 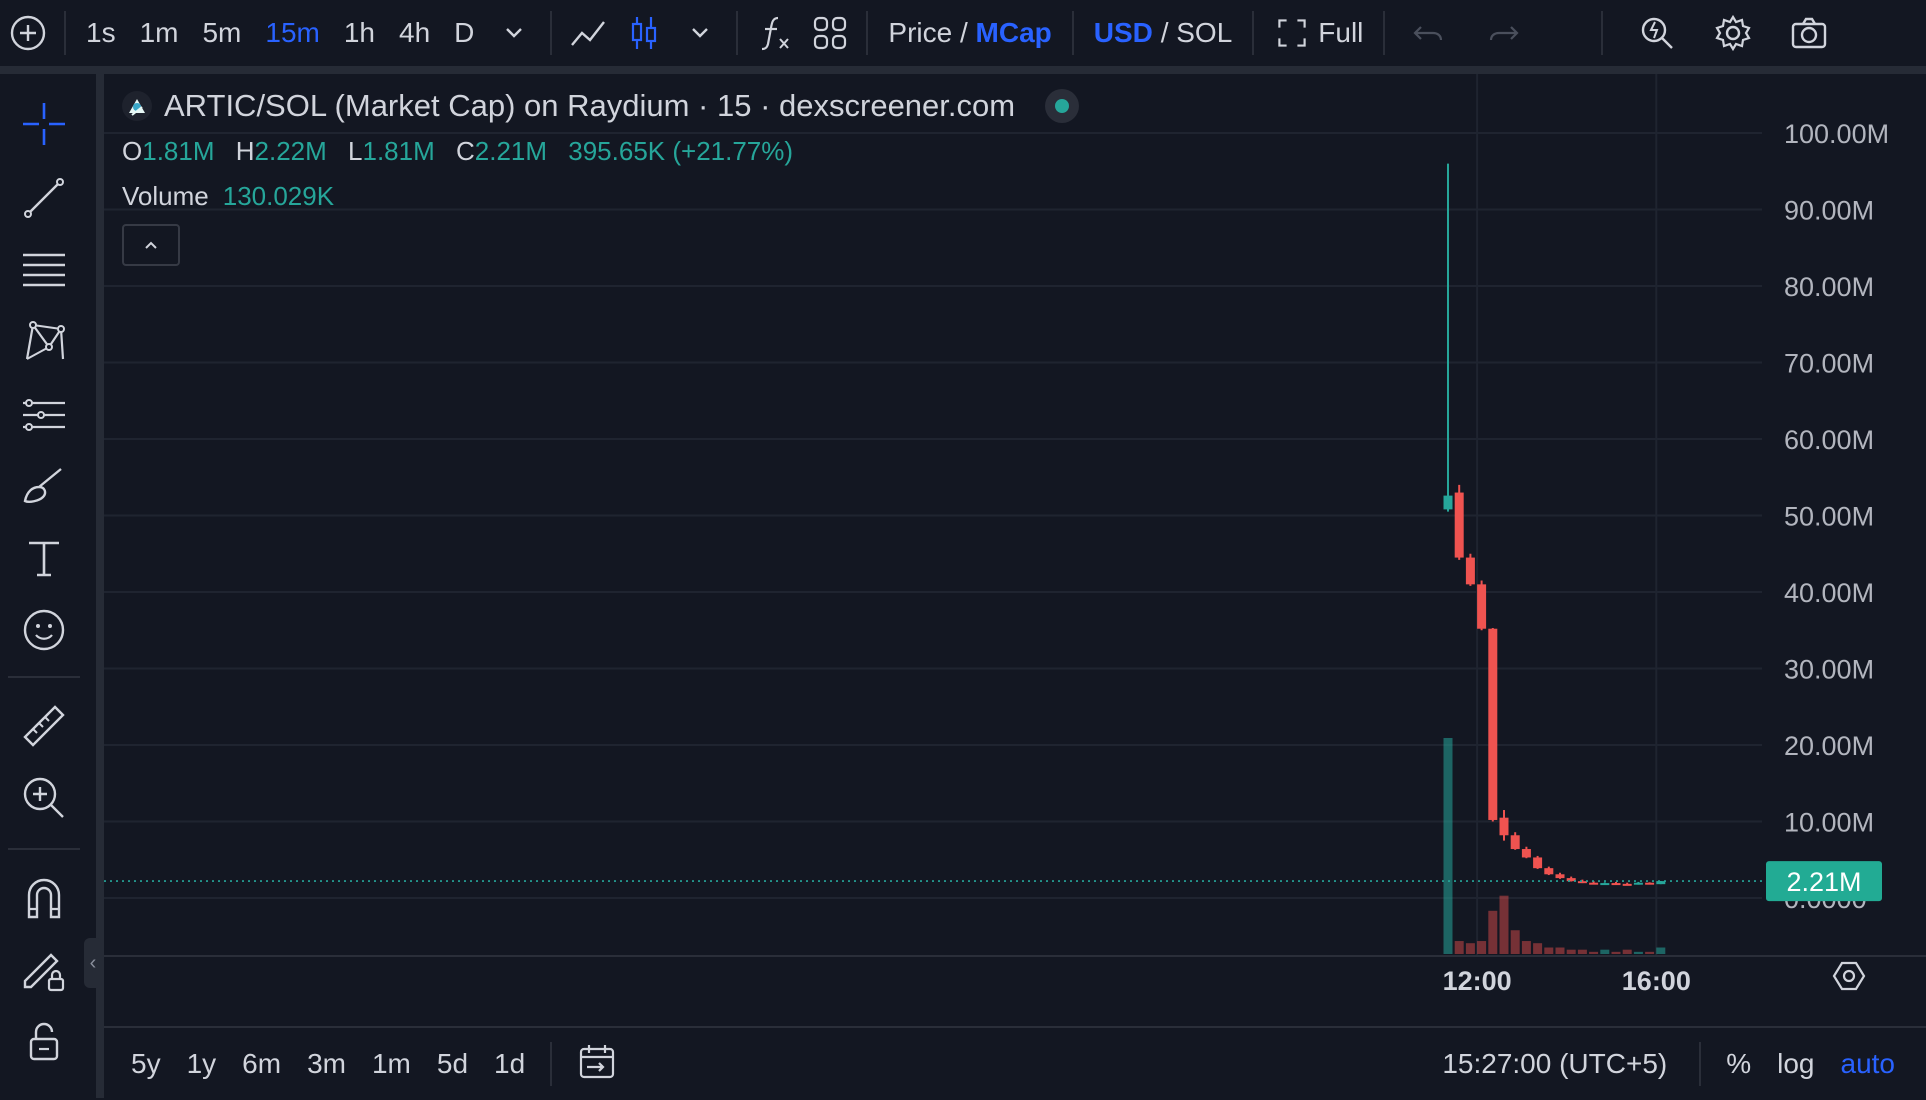 I want to click on auto-scale-toggle: auto, so click(x=1868, y=1064).